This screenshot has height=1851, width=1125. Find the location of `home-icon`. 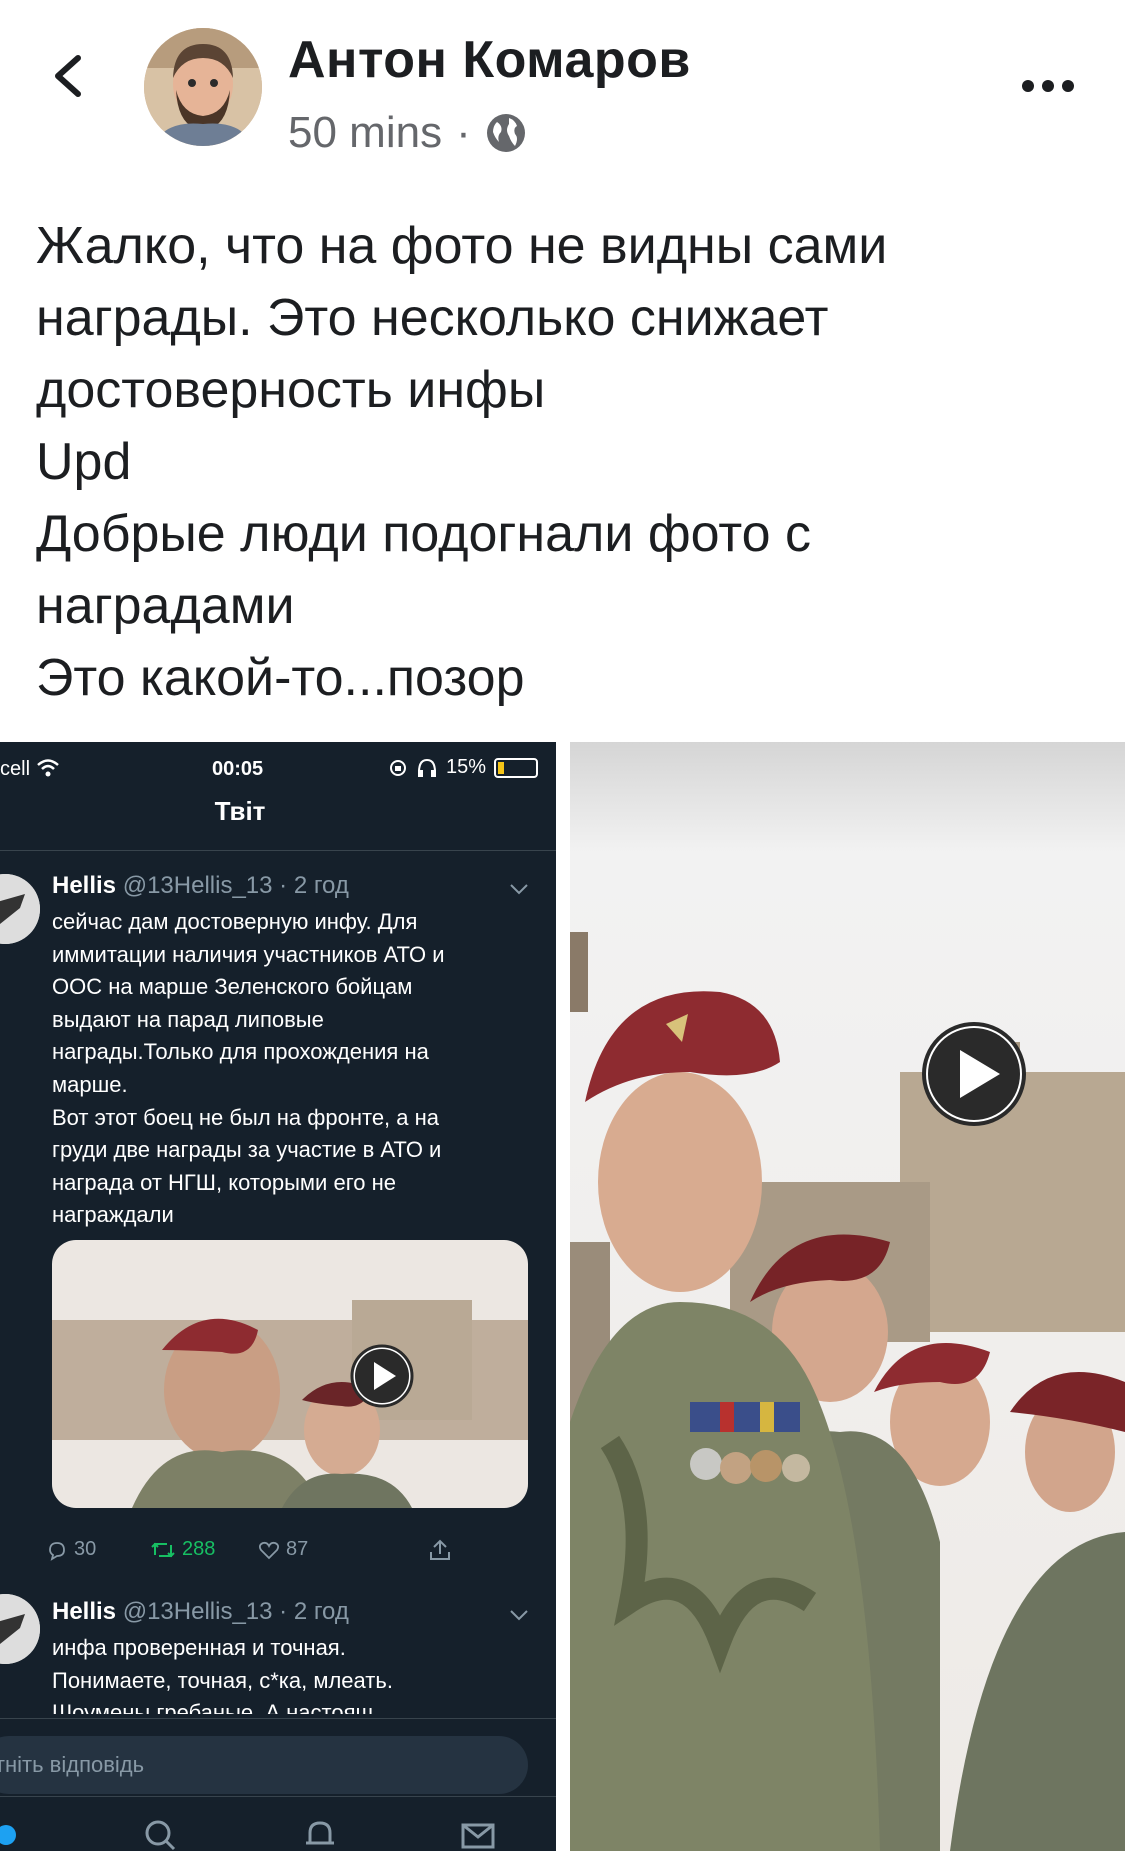

home-icon is located at coordinates (13, 1833).